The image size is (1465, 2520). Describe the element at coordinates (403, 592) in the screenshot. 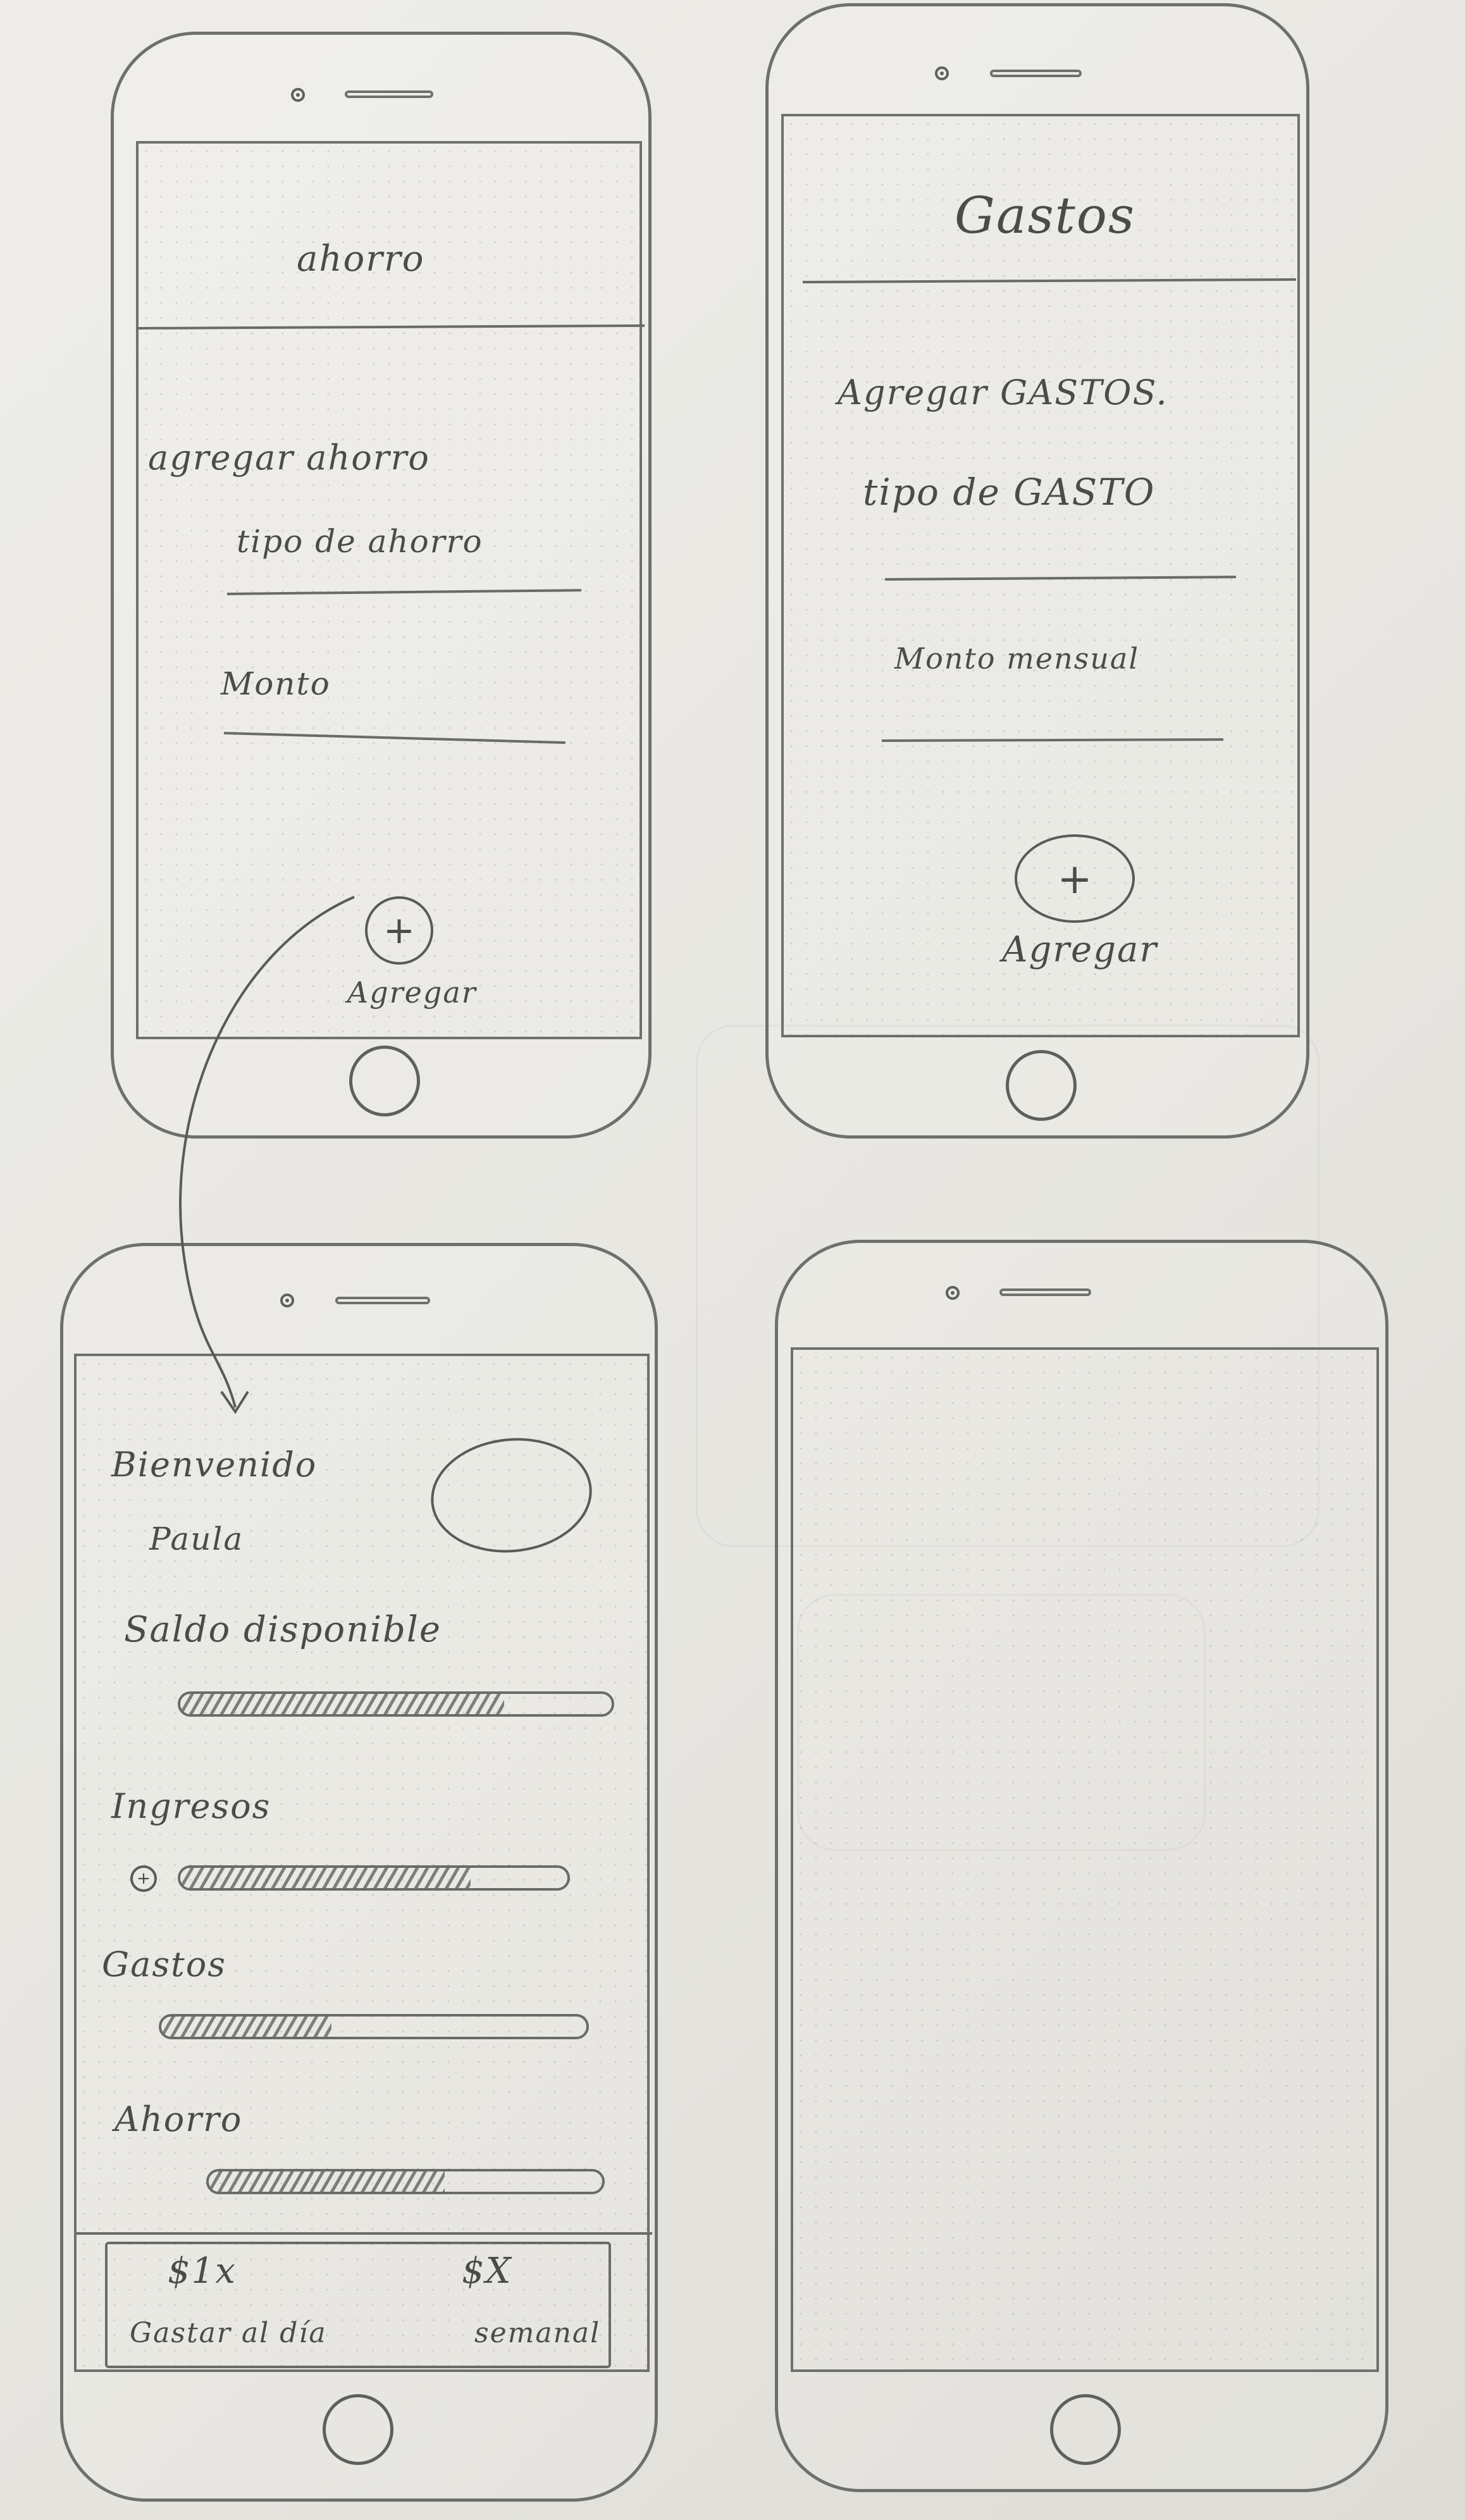

I see `savings-type-underline` at that location.